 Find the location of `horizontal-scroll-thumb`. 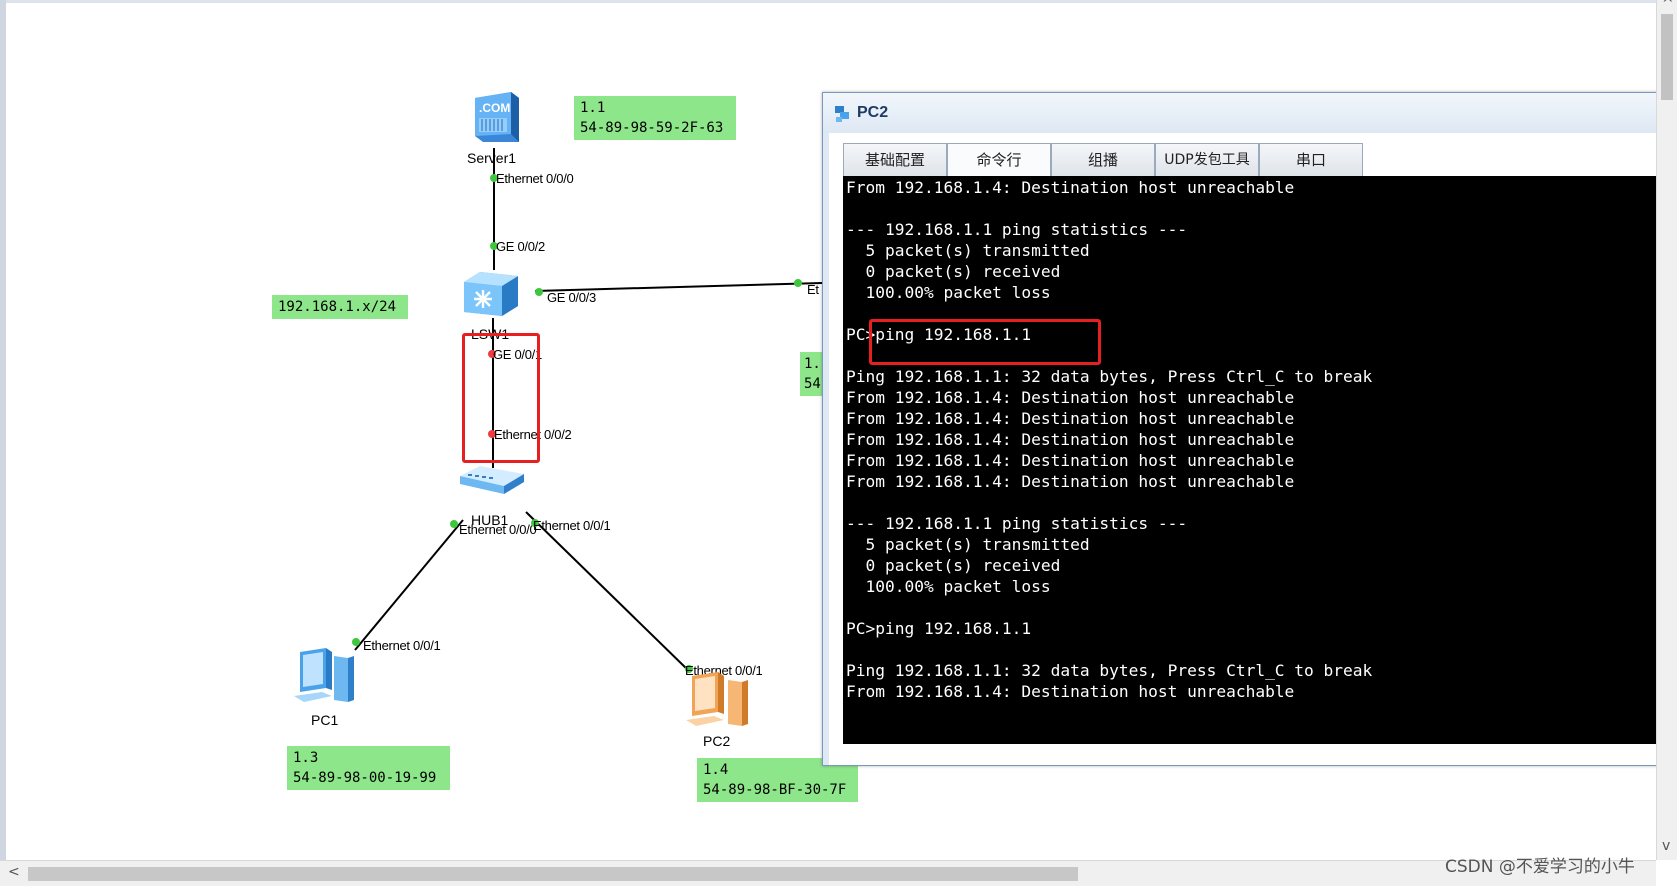

horizontal-scroll-thumb is located at coordinates (553, 874).